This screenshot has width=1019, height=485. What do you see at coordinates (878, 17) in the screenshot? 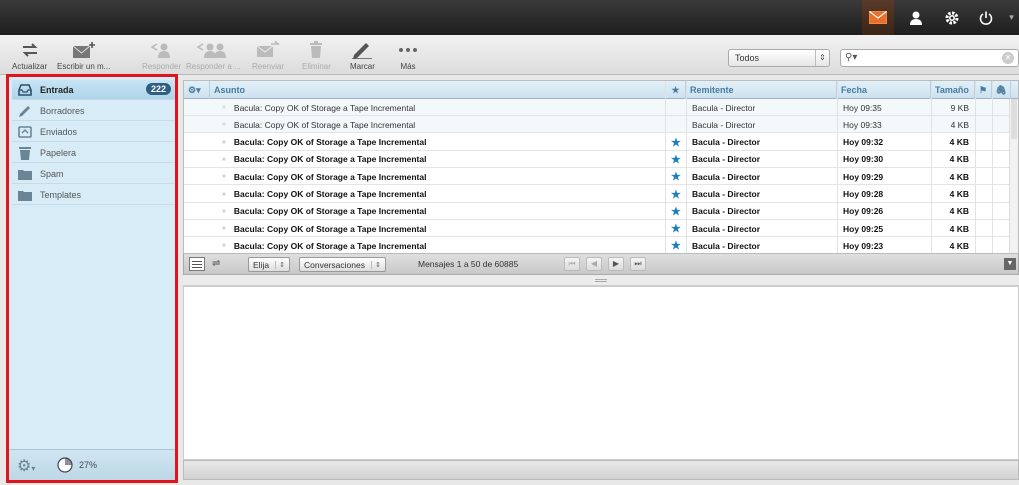
I see `mail-icon` at bounding box center [878, 17].